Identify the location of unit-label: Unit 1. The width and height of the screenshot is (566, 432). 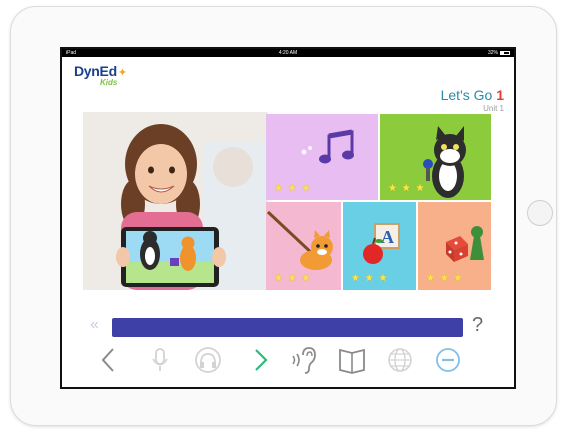
(493, 108).